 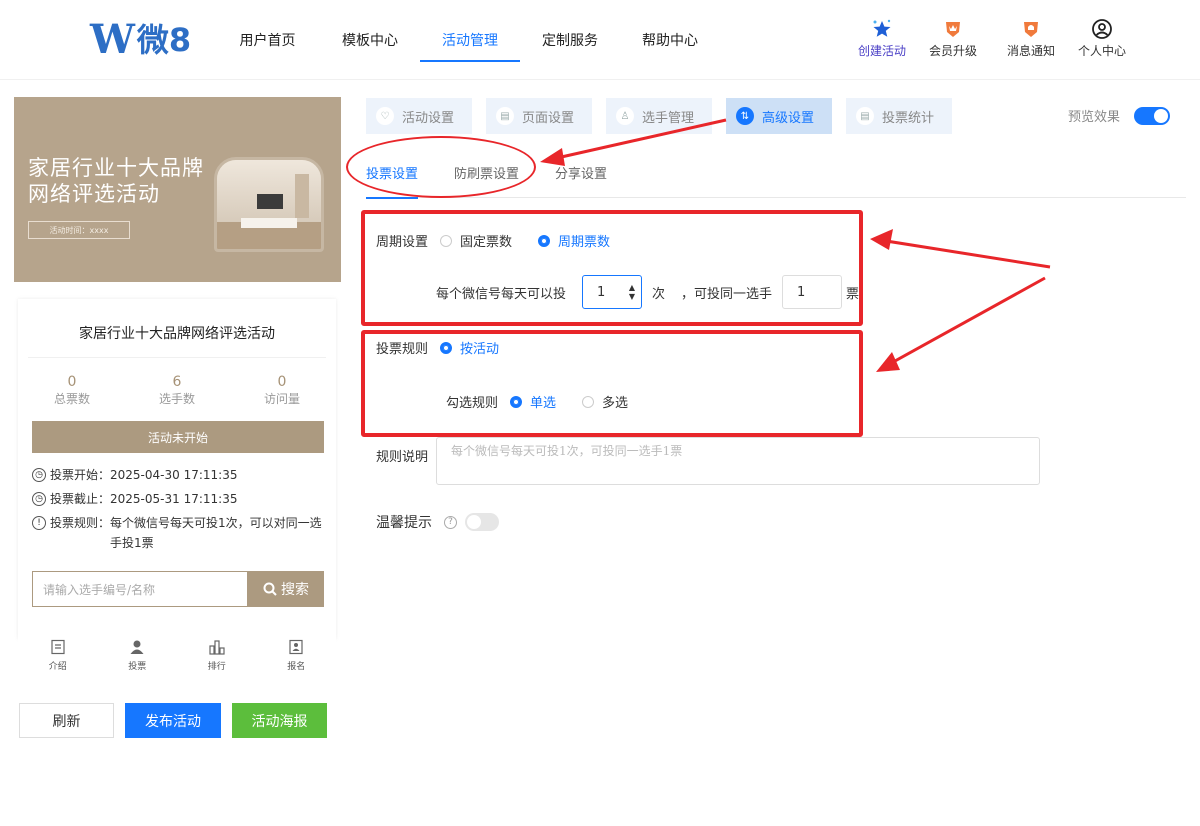 I want to click on preview-effect-toggle, so click(x=1152, y=115).